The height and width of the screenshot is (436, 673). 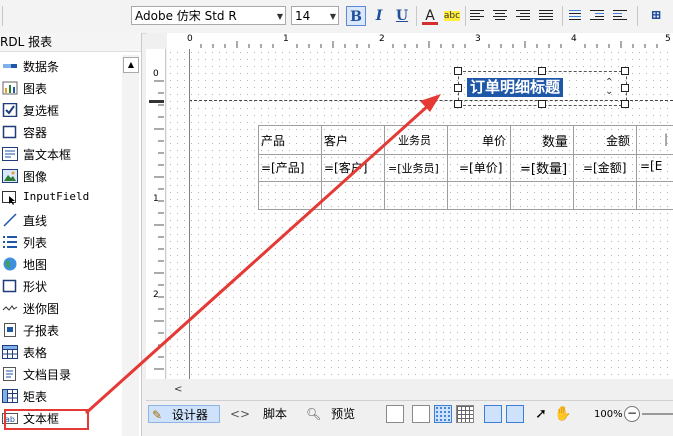 I want to click on align-justify-icon, so click(x=546, y=16).